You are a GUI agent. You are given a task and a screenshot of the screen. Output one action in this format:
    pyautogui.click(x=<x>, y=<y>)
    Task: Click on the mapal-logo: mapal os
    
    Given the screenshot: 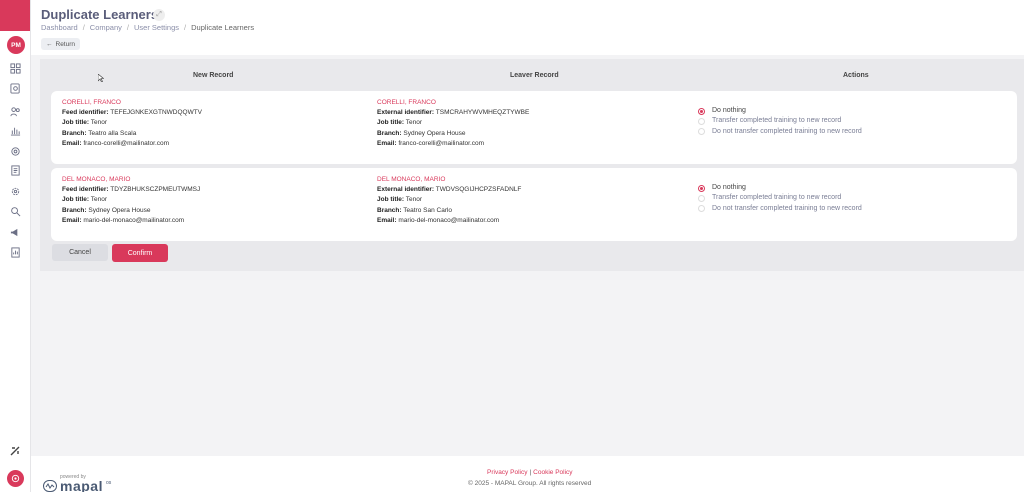 What is the action you would take?
    pyautogui.click(x=77, y=485)
    